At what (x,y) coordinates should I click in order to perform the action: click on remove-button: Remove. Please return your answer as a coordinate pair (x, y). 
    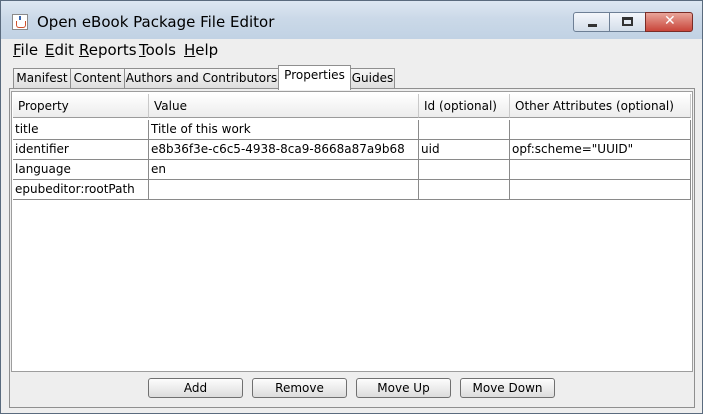
    Looking at the image, I should click on (299, 388).